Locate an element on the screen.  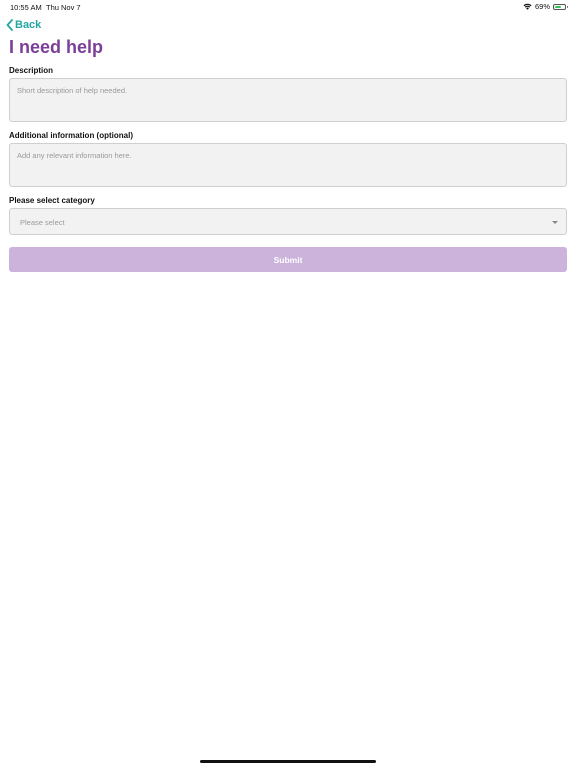
submit-button: Submit is located at coordinates (288, 259).